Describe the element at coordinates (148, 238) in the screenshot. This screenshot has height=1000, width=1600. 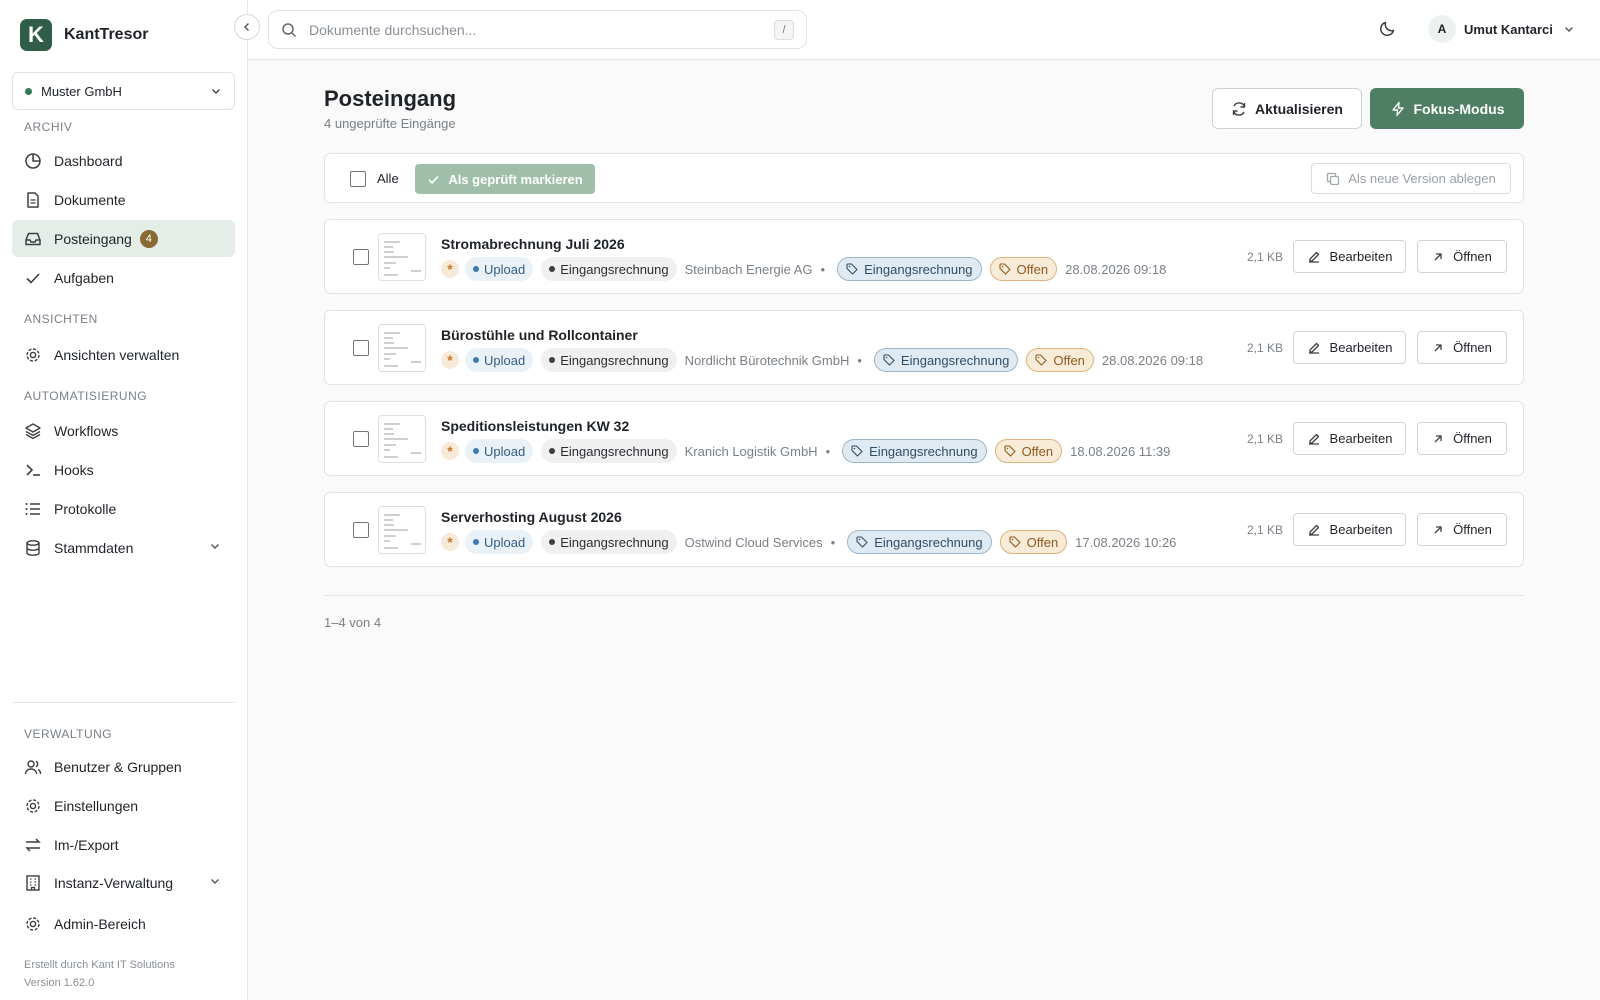
I see `posteingang-count-badge: 4` at that location.